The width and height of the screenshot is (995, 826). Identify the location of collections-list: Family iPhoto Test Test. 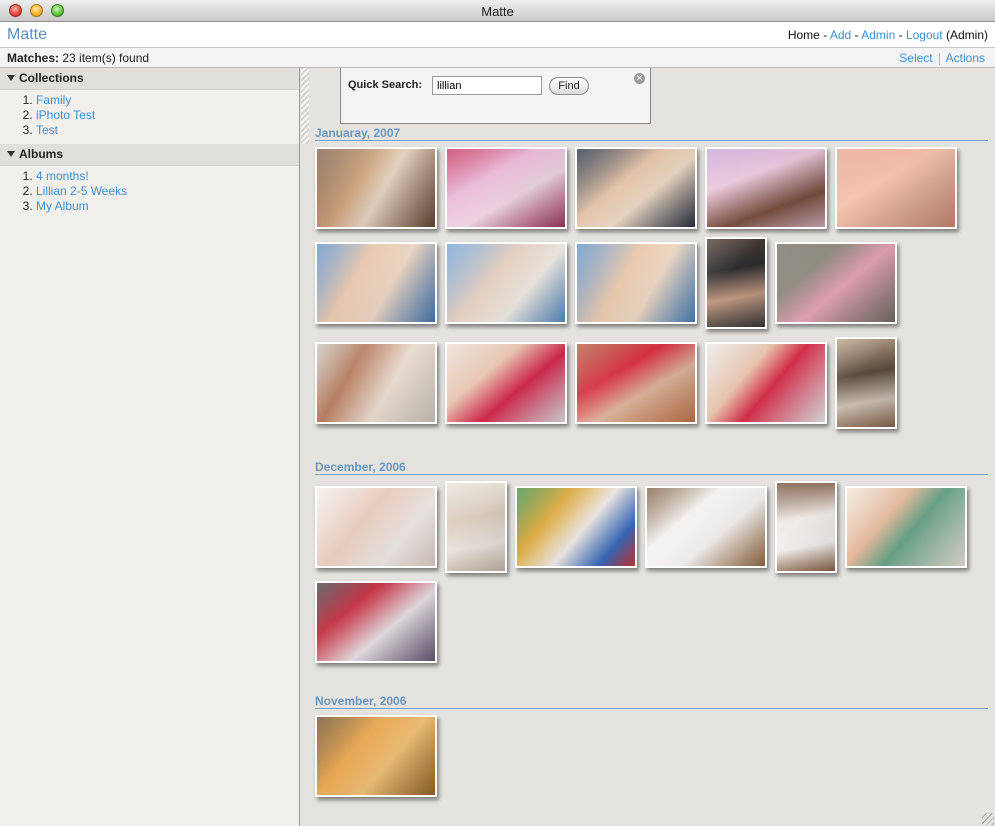
(149, 115).